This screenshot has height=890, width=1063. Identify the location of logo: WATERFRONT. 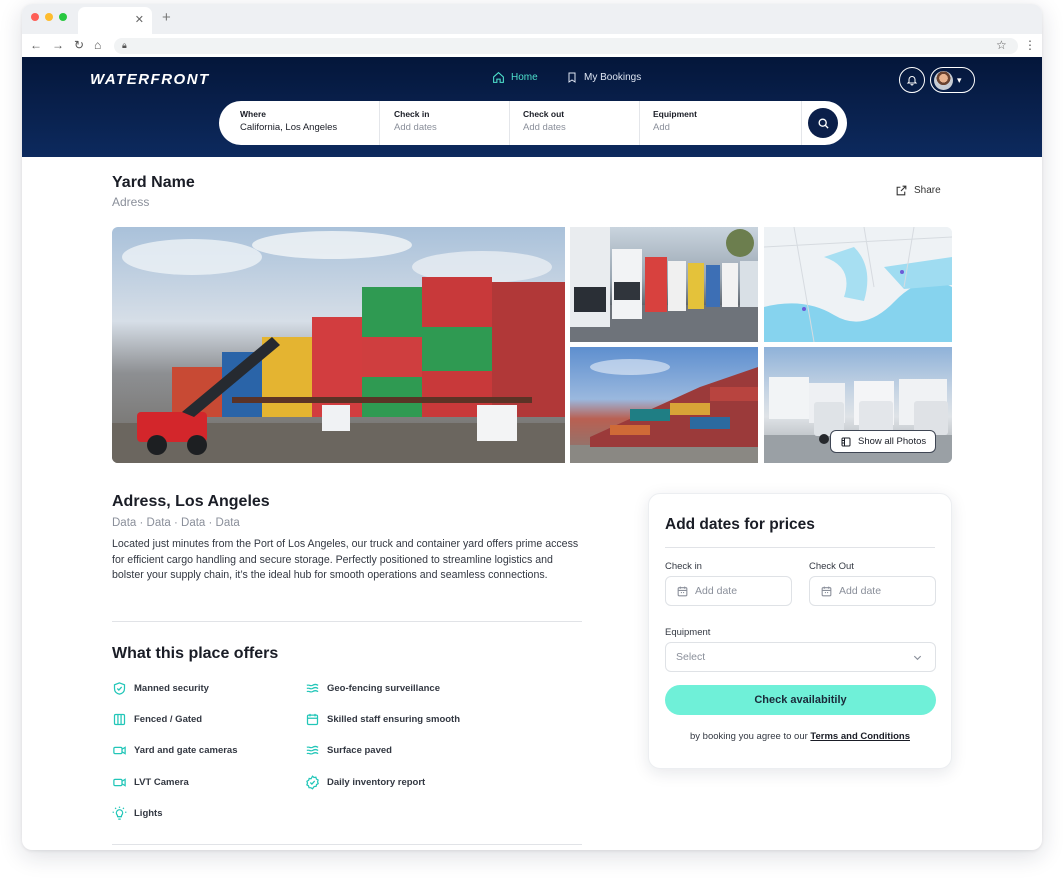
(150, 79).